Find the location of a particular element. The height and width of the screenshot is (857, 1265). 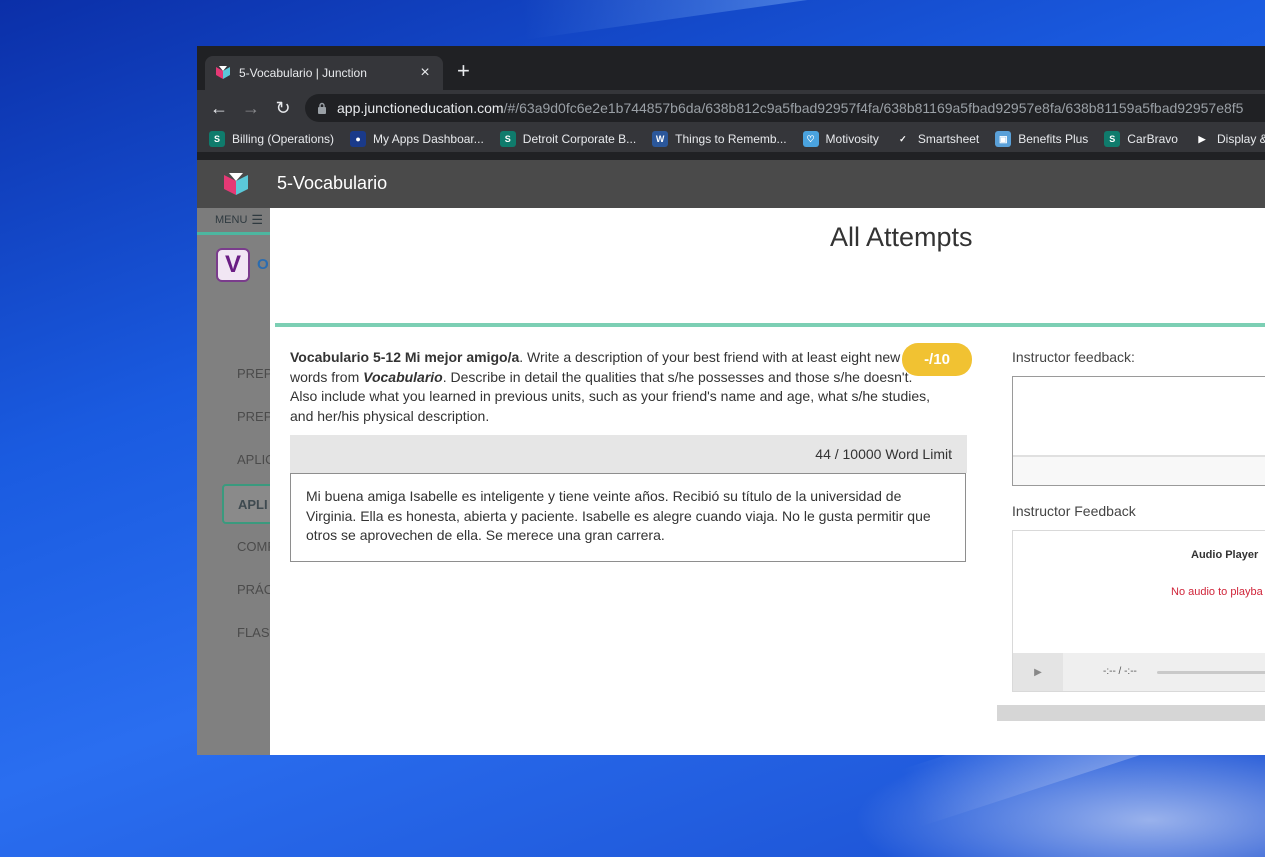

tab-title: 5-Vocabulario | Junction is located at coordinates (303, 73).